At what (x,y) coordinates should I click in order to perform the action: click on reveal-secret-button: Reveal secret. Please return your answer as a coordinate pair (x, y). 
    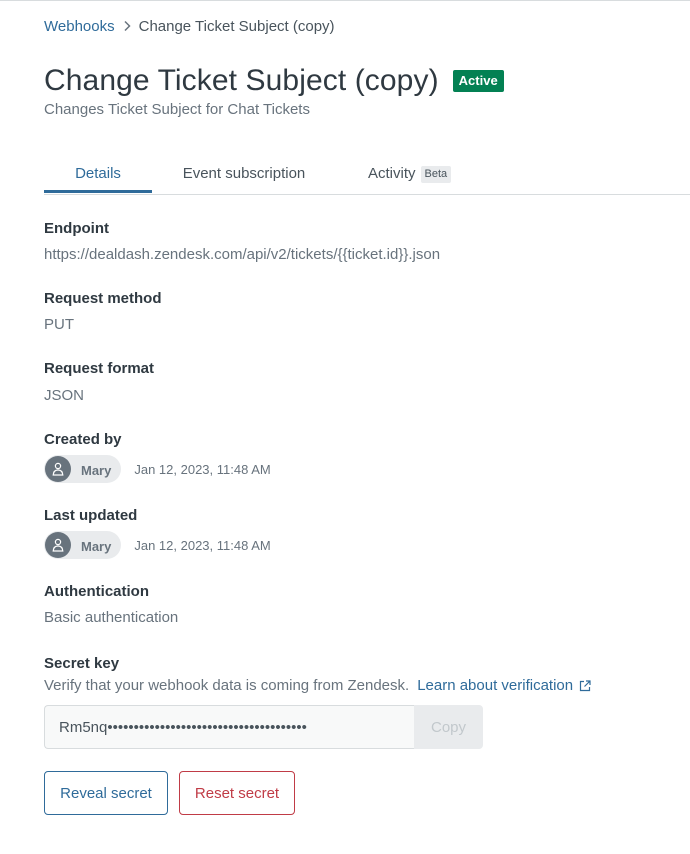
    Looking at the image, I should click on (106, 793).